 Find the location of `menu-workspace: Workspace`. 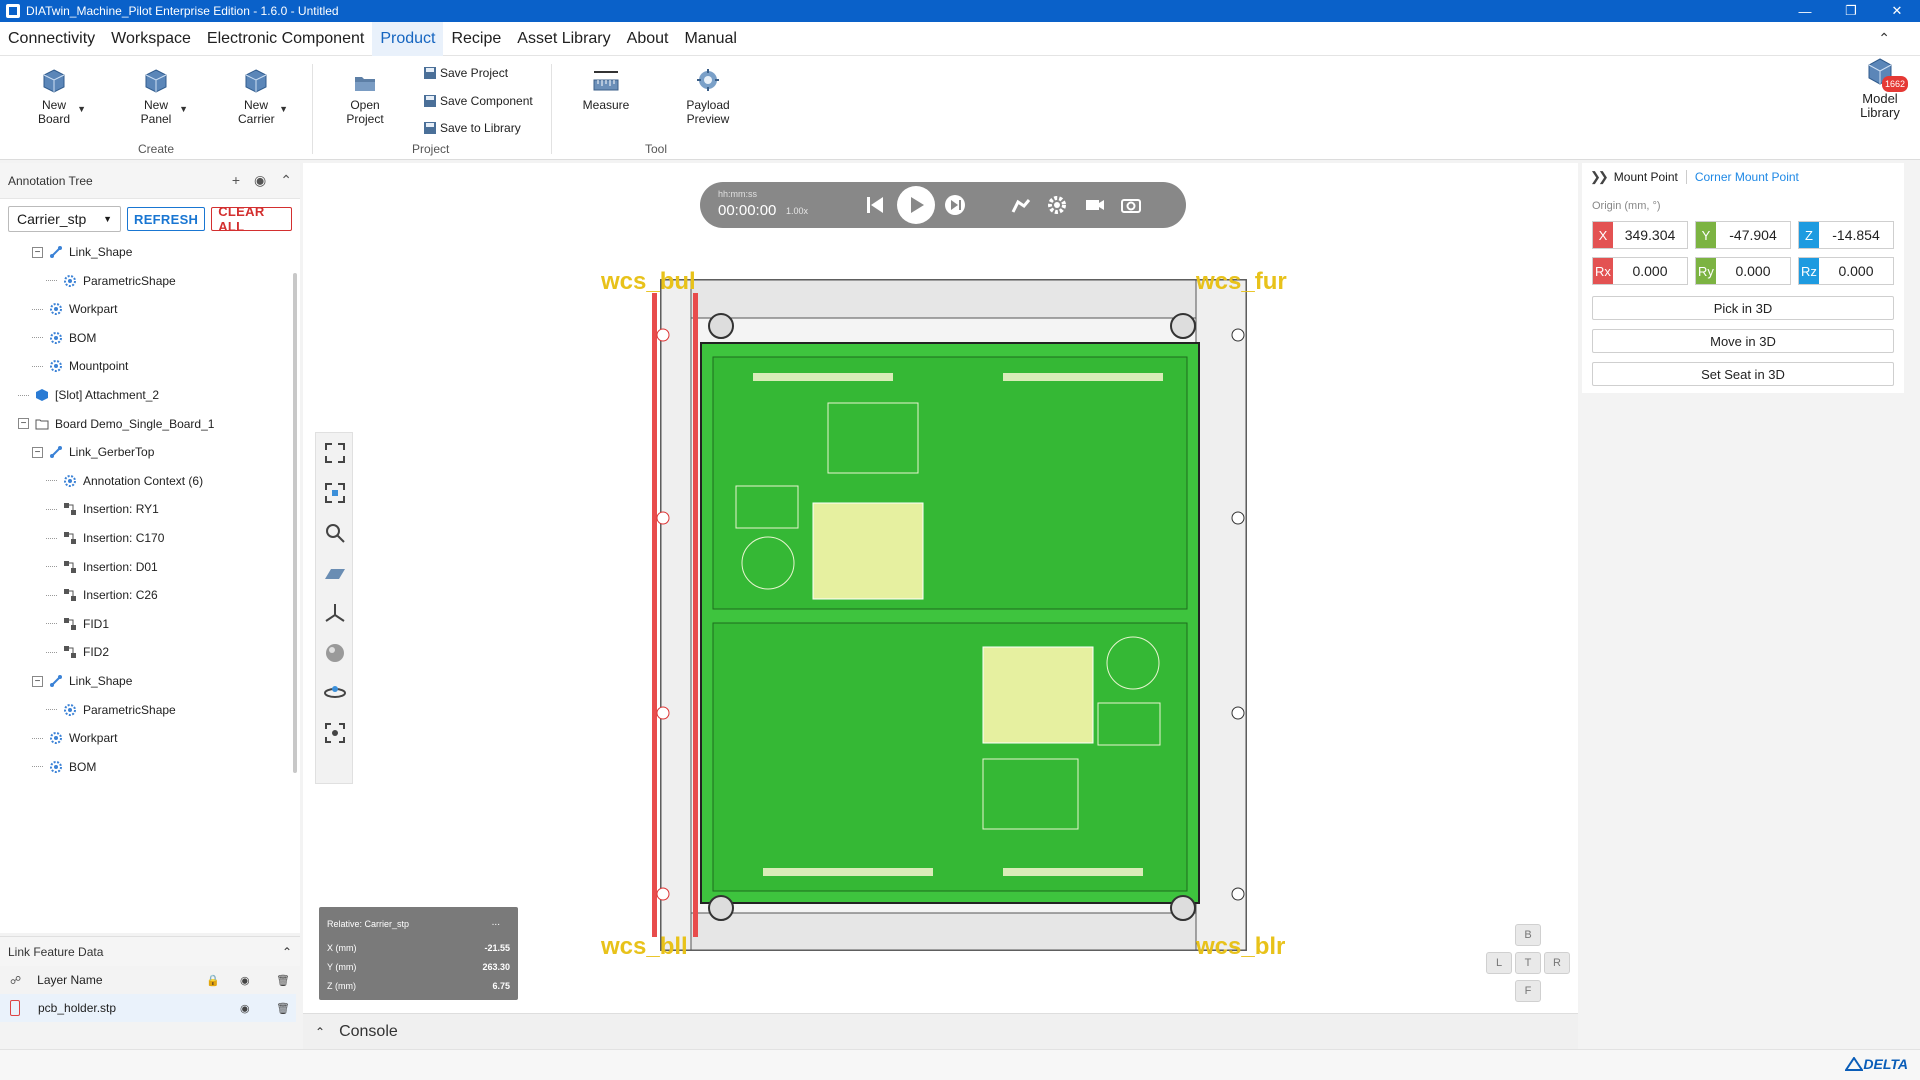

menu-workspace: Workspace is located at coordinates (151, 39).